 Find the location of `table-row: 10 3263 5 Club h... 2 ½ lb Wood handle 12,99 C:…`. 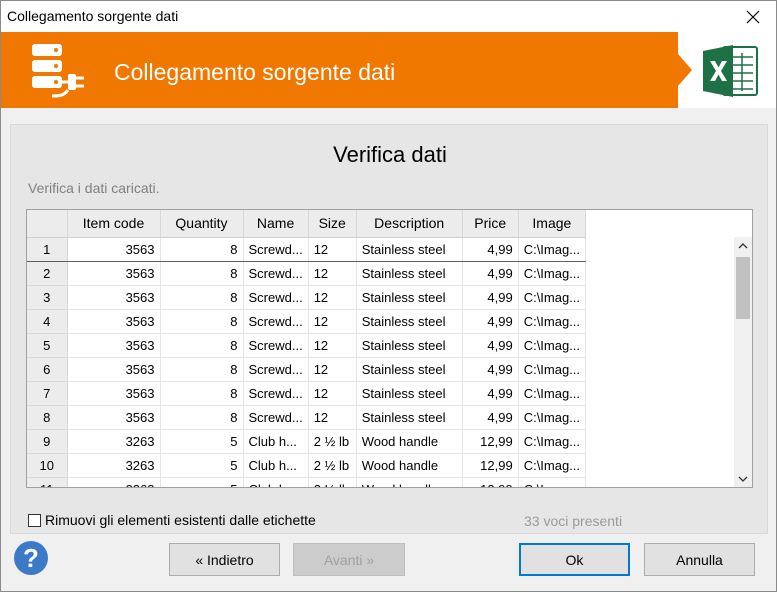

table-row: 10 3263 5 Club h... 2 ½ lb Wood handle 12,99 C:… is located at coordinates (307, 465).